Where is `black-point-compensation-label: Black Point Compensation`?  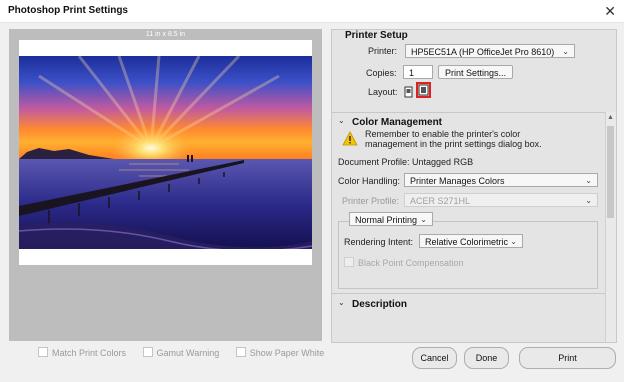
black-point-compensation-label: Black Point Compensation is located at coordinates (411, 263).